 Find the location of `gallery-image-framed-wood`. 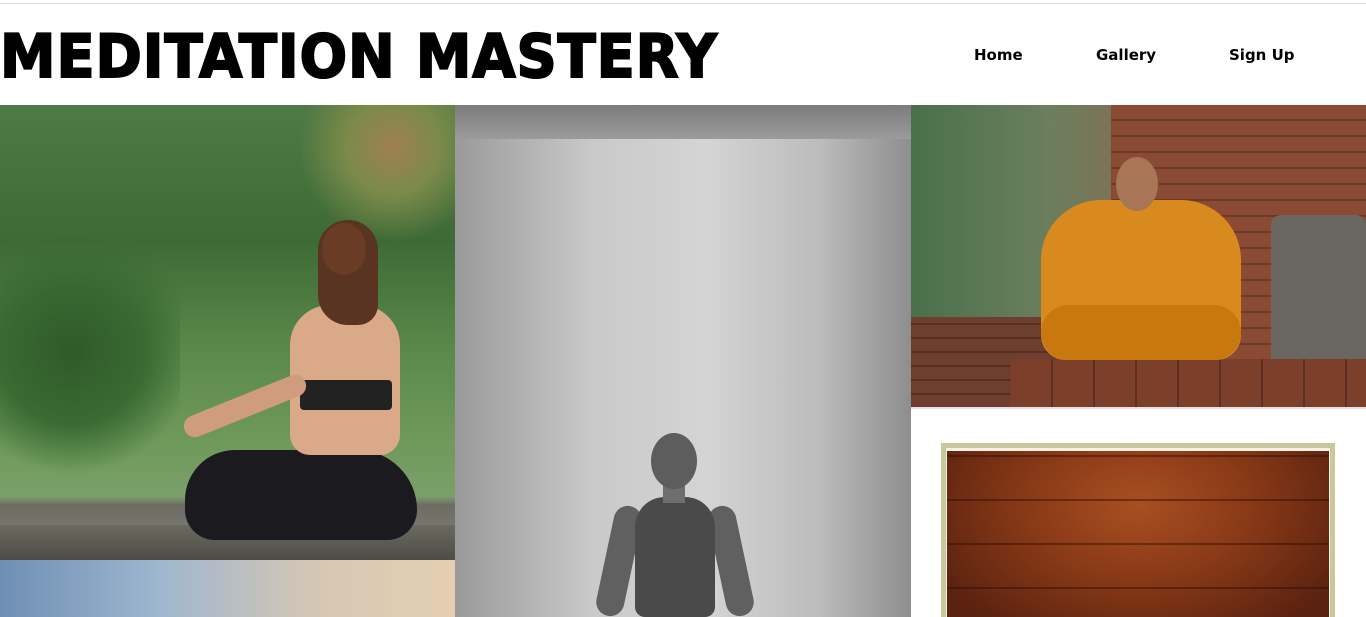

gallery-image-framed-wood is located at coordinates (1138, 512).